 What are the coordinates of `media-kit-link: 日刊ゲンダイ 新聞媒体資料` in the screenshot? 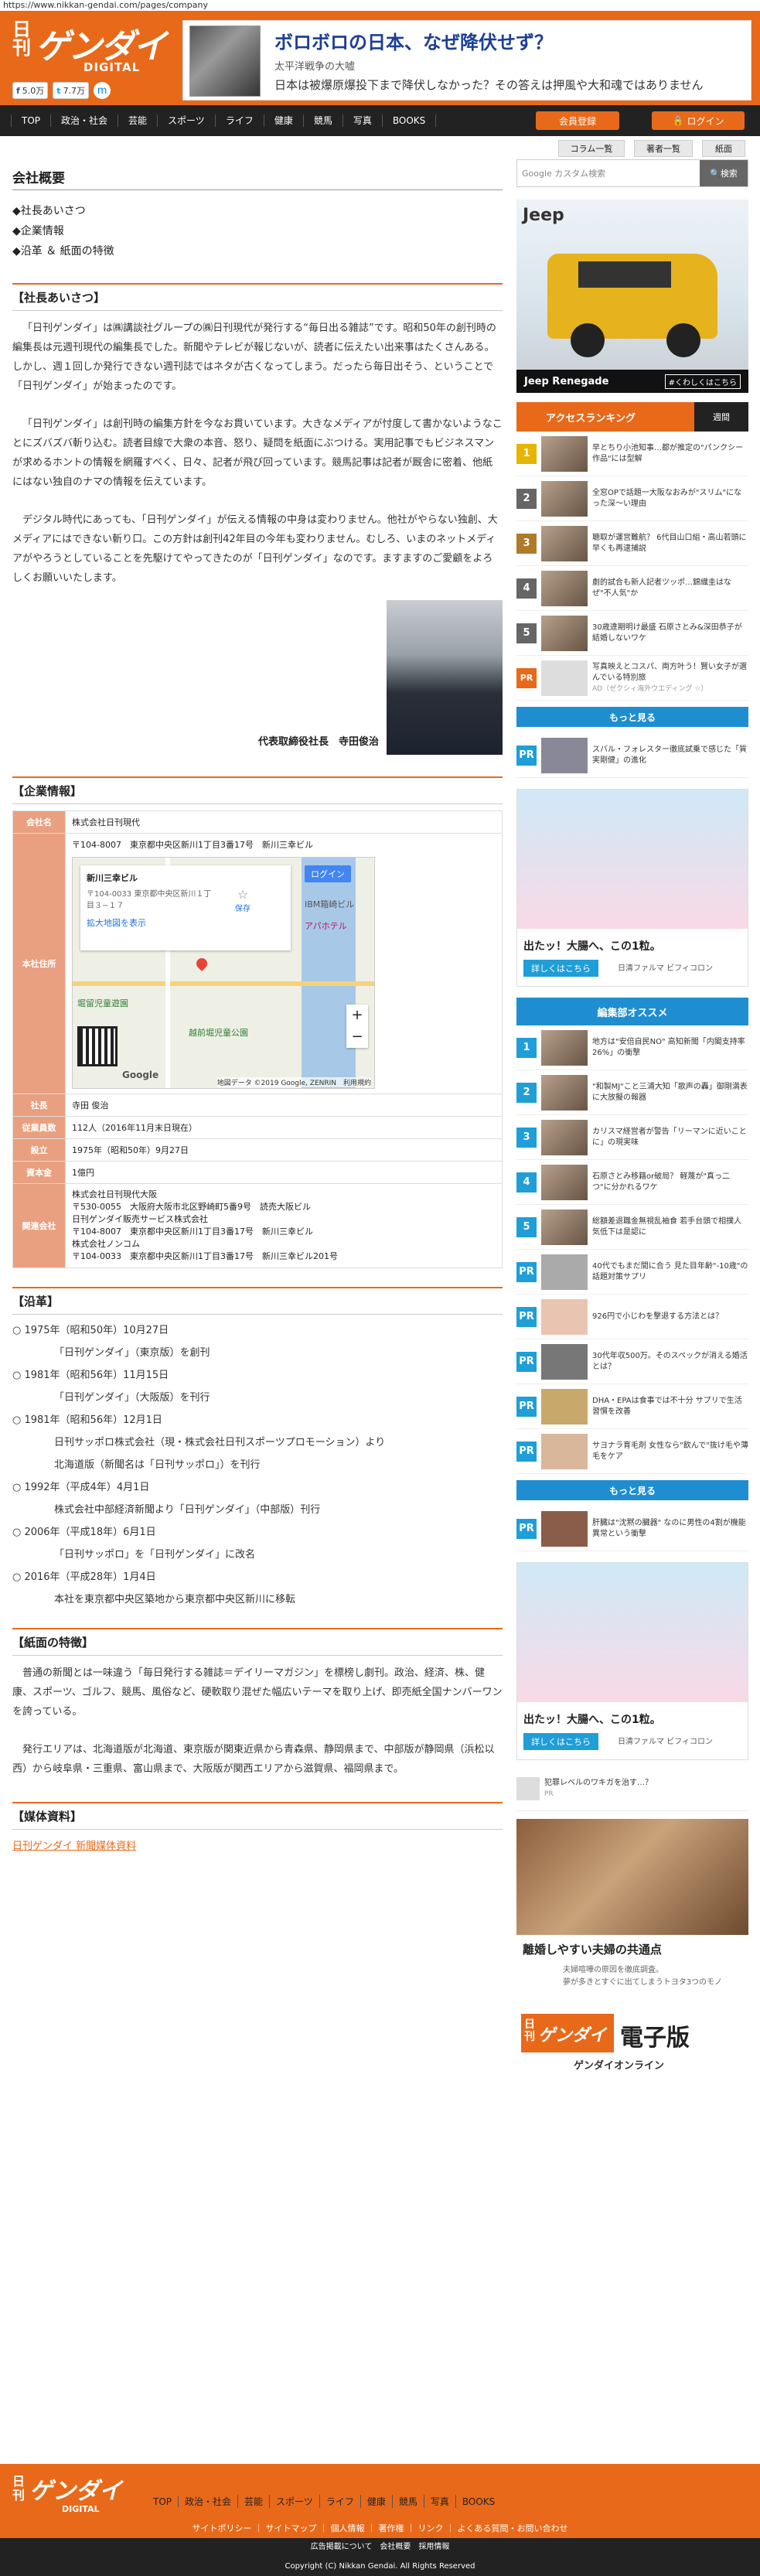 It's located at (258, 1845).